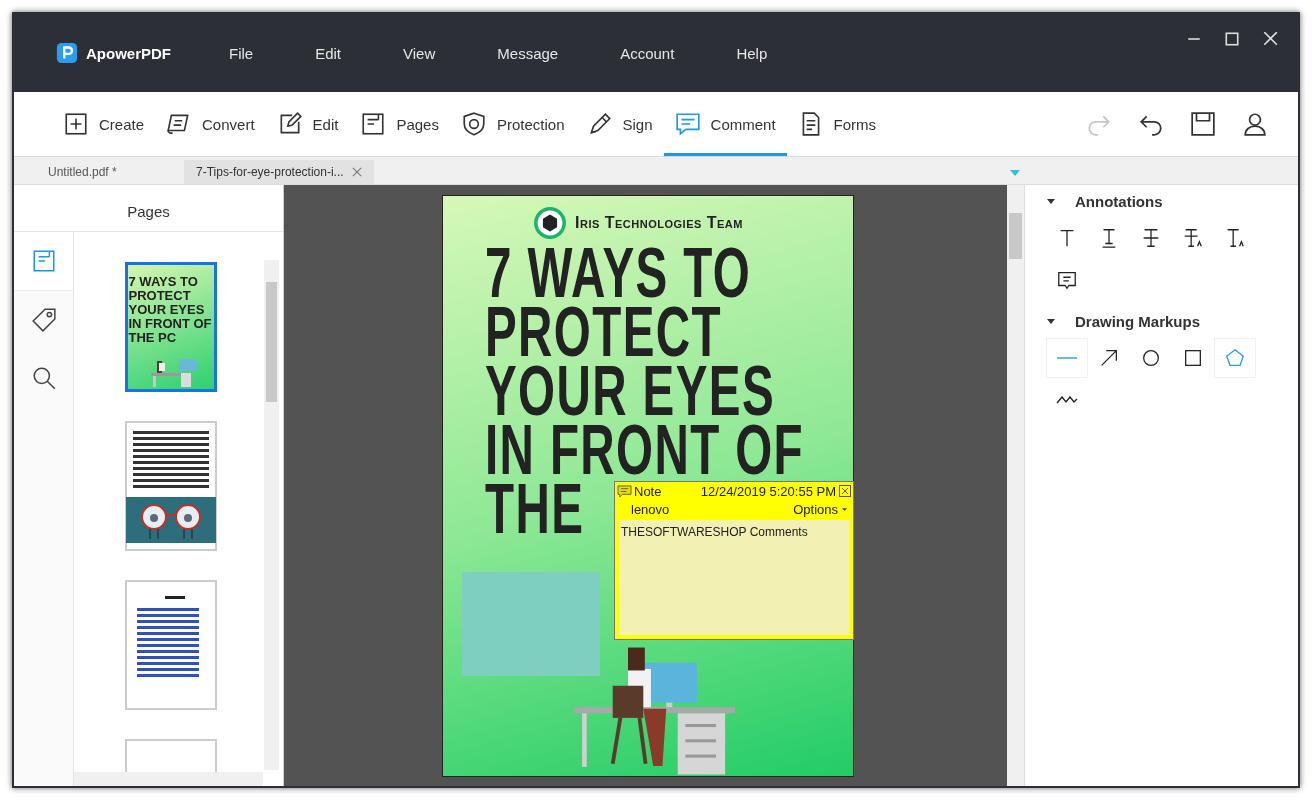 The width and height of the screenshot is (1312, 800). I want to click on page-title-line: THE, so click(535, 509).